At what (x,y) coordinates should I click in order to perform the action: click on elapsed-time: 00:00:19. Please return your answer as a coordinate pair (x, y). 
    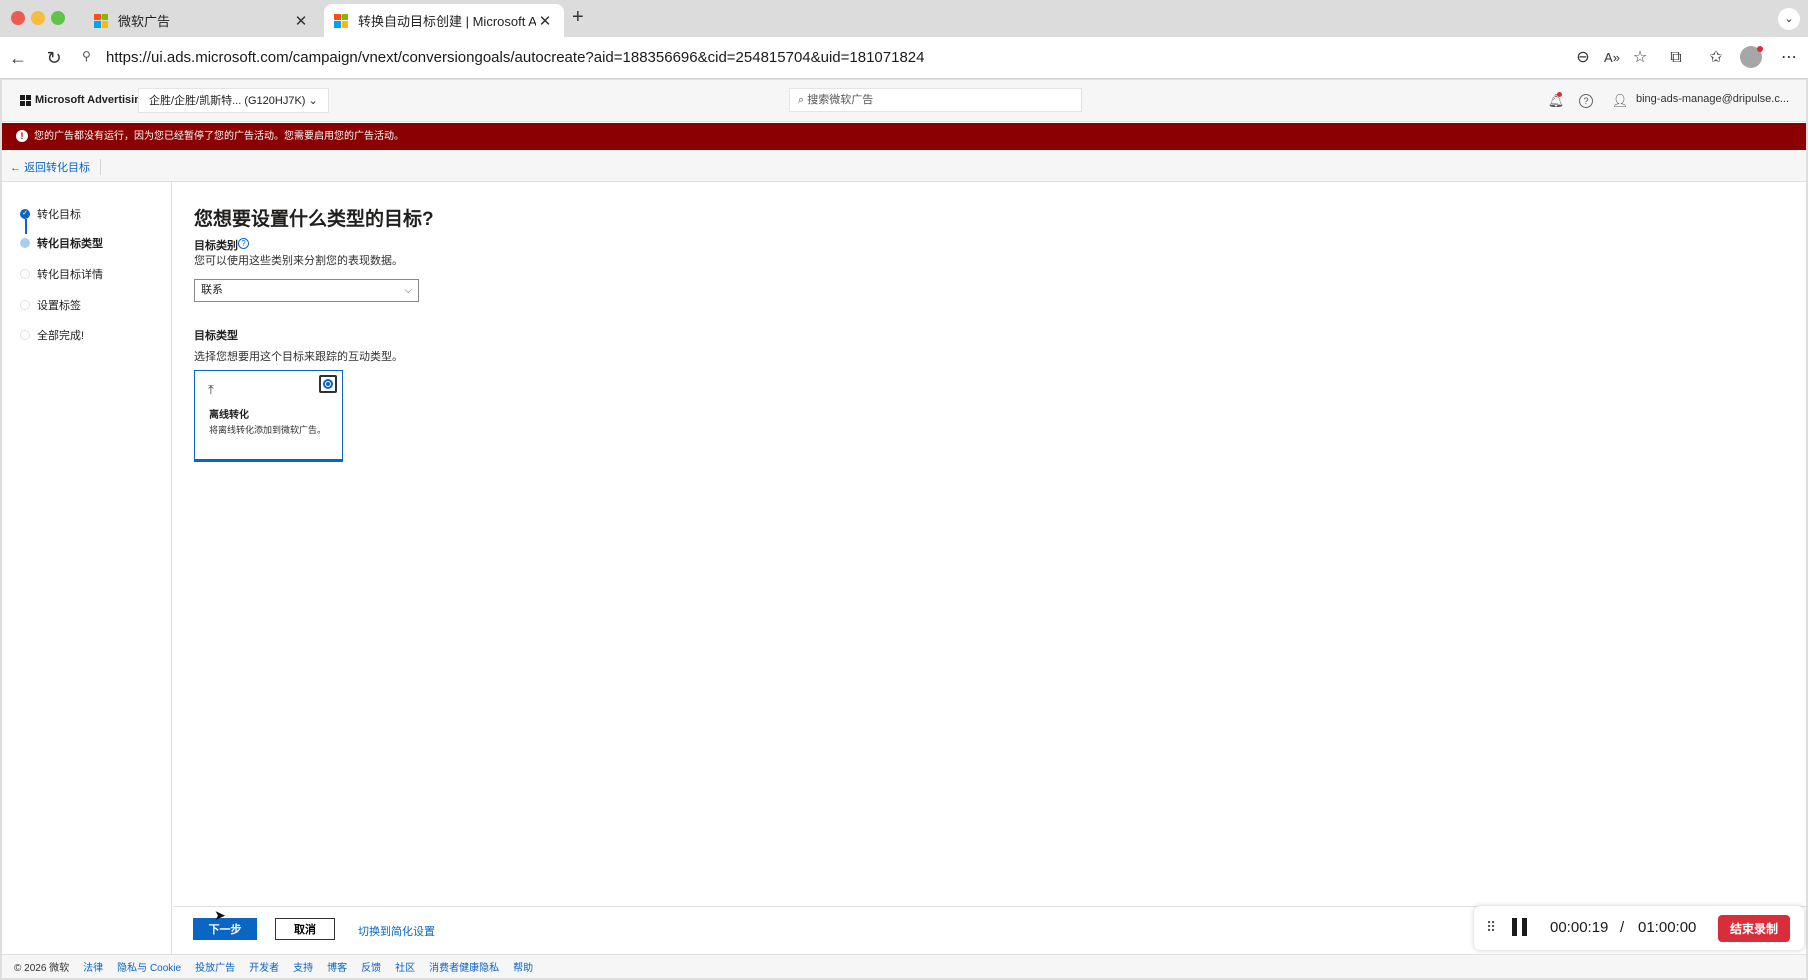
    Looking at the image, I should click on (1579, 927).